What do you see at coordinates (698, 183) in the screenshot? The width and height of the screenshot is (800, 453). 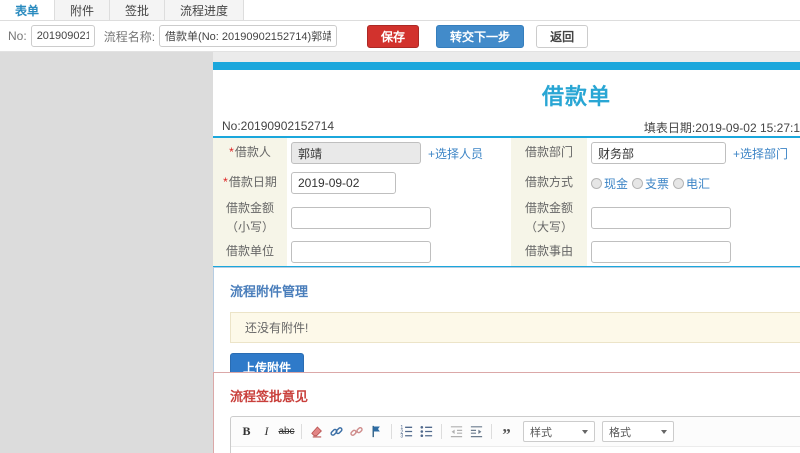 I see `radio-wire-label: 电汇` at bounding box center [698, 183].